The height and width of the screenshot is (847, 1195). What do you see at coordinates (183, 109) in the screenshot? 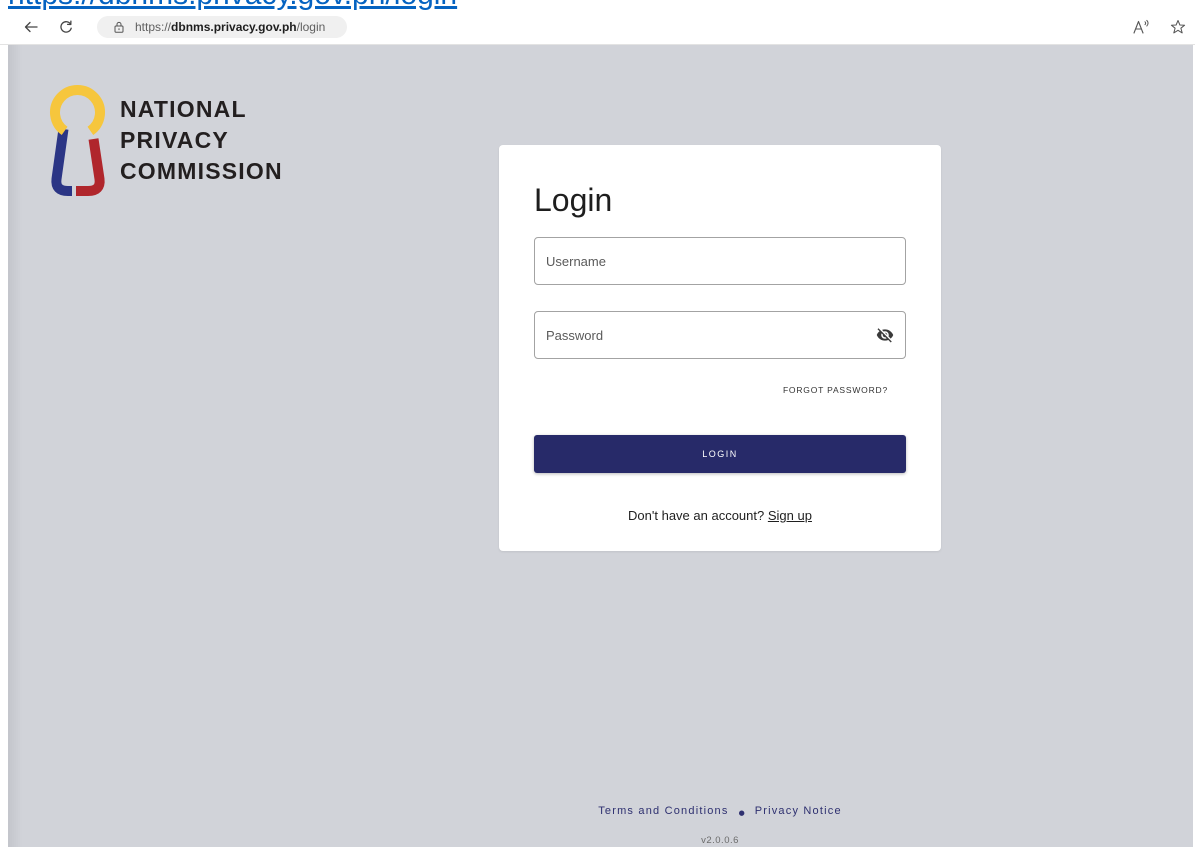
I see `brand-line-national: NATIONAL` at bounding box center [183, 109].